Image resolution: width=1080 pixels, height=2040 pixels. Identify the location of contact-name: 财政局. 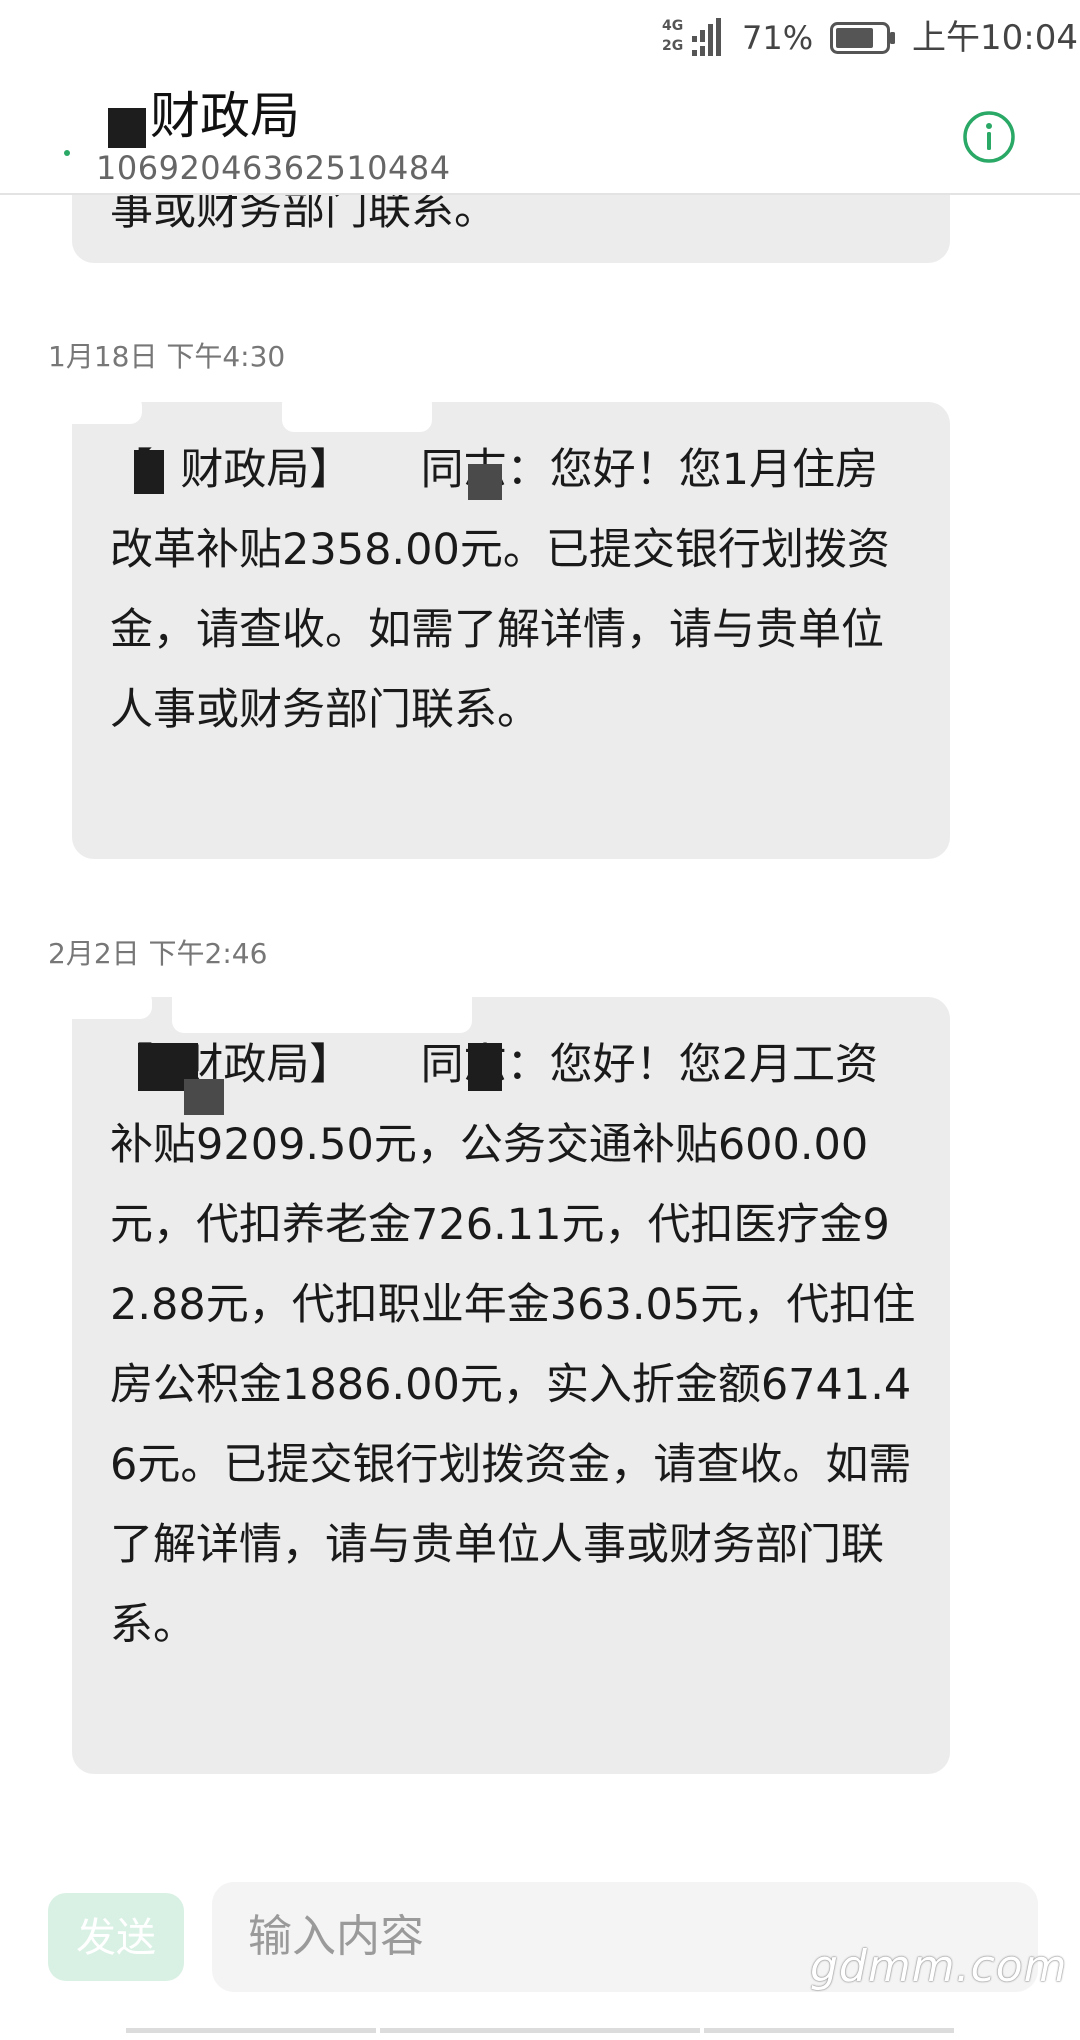
(225, 116).